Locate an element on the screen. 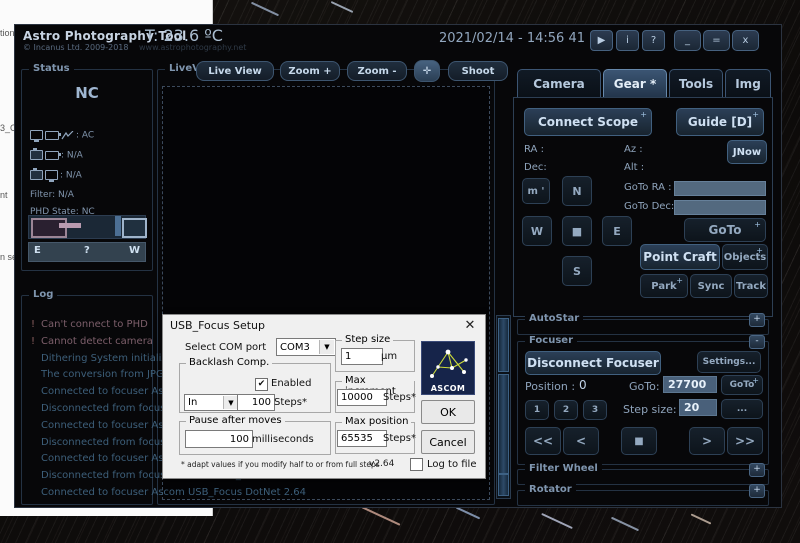 This screenshot has width=800, height=543. stop-button: ■ is located at coordinates (577, 231).